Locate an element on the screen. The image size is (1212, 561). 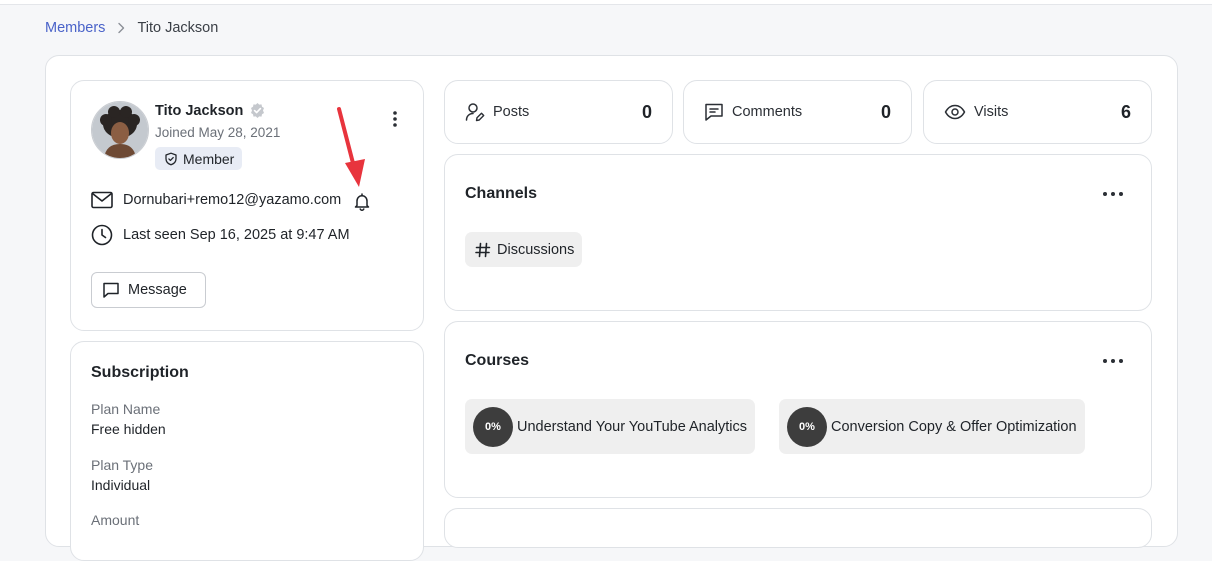
stat-comments-label: Comments is located at coordinates (767, 112).